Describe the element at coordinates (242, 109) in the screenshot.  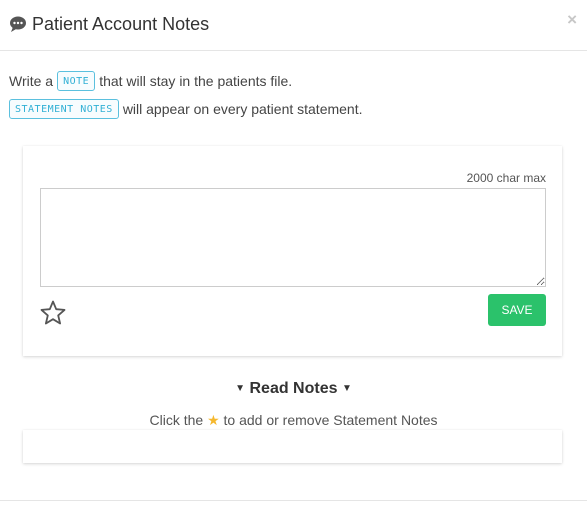
I see `intro-line2-suffix: will appear on every patient statement.` at that location.